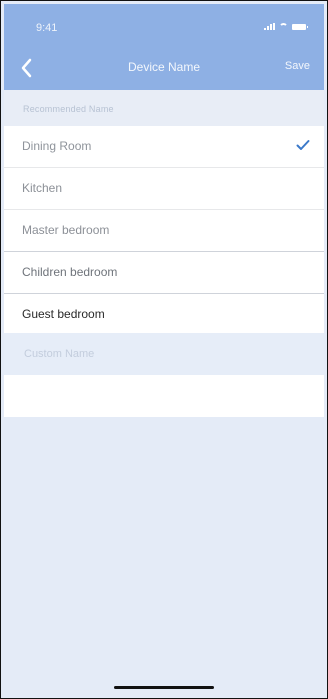 This screenshot has height=699, width=328. Describe the element at coordinates (164, 146) in the screenshot. I see `list-item-dining-room: Dining Room` at that location.